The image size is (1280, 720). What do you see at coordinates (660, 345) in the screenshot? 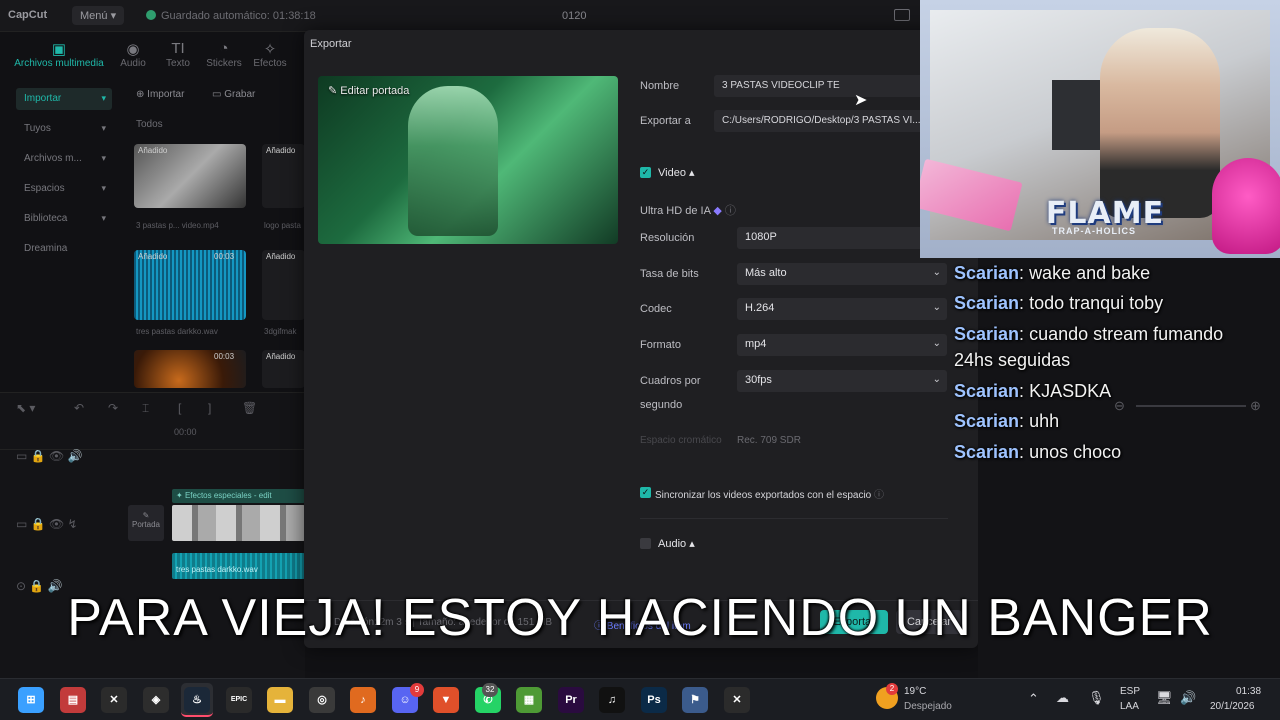
I see `format-label: Formato` at bounding box center [660, 345].